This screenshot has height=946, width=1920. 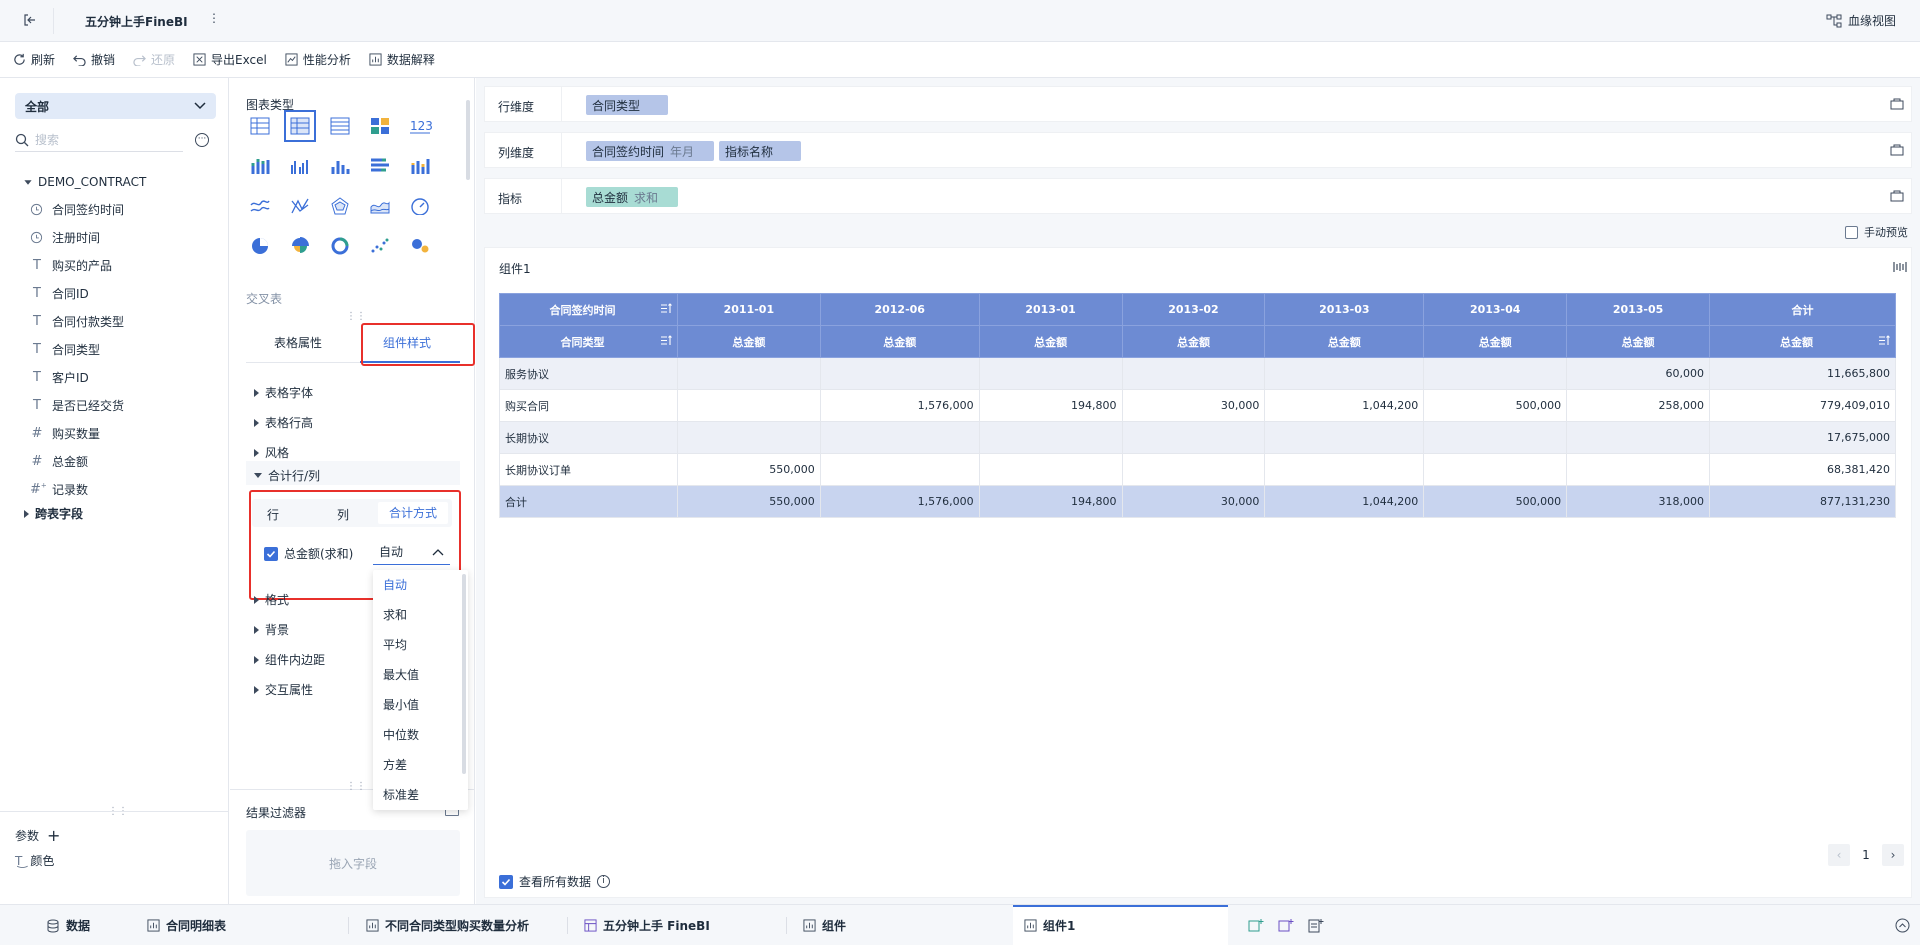 I want to click on total-cell: 1,576,000, so click(x=899, y=501).